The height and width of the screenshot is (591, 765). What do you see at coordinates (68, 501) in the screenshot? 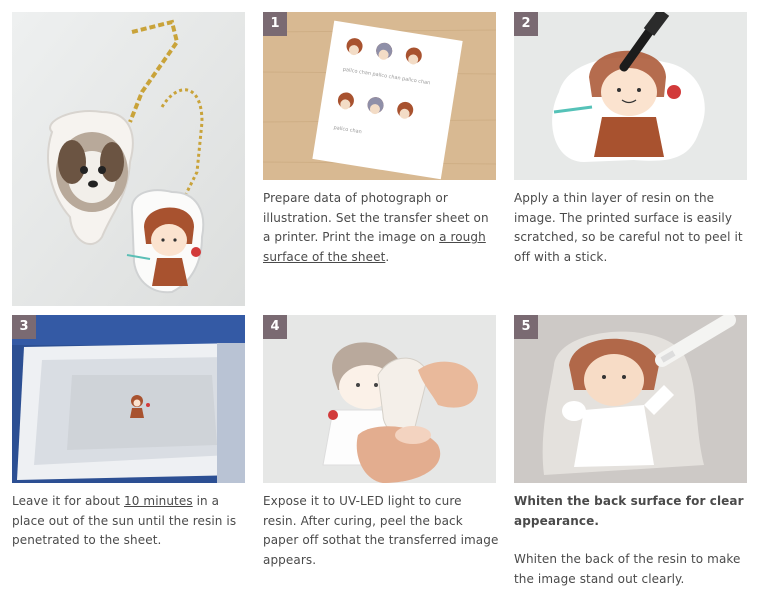
I see `step-3-text: Leave it for about` at bounding box center [68, 501].